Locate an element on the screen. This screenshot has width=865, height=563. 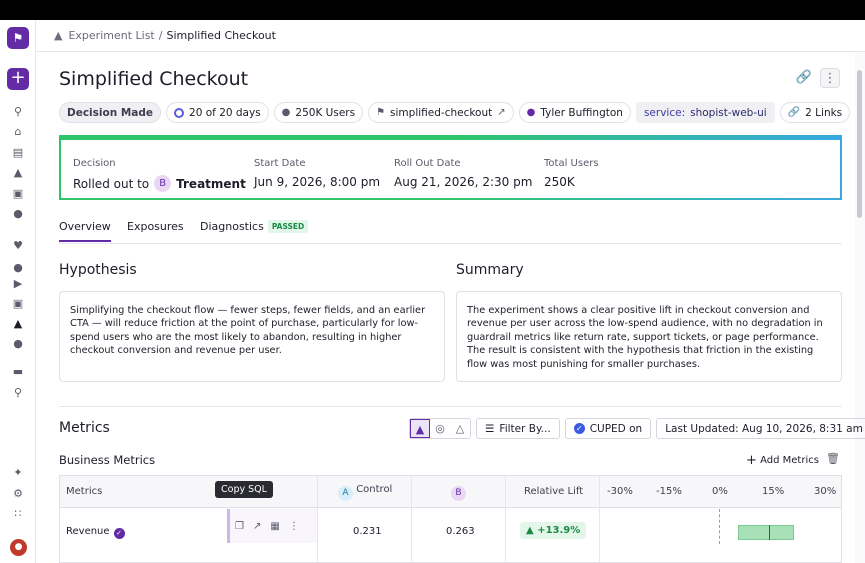
avatar: ● is located at coordinates (18, 547).